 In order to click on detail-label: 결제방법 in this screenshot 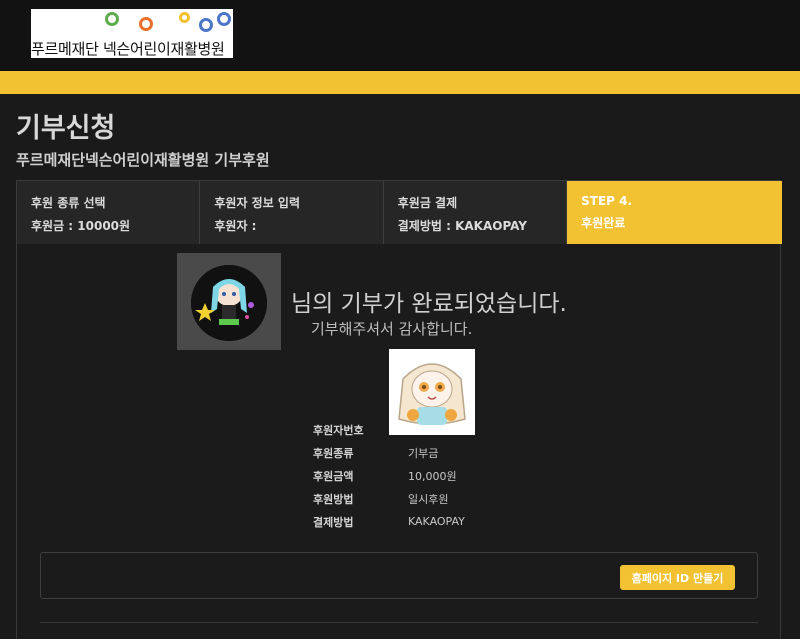, I will do `click(333, 522)`.